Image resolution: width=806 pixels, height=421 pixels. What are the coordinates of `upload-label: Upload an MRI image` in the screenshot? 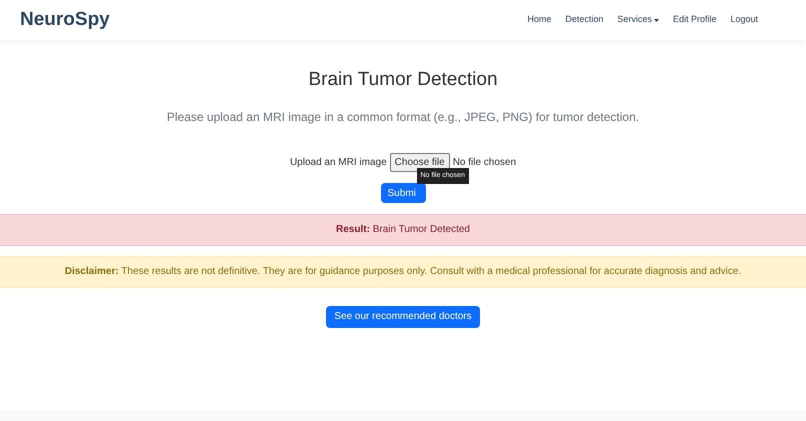 It's located at (338, 163).